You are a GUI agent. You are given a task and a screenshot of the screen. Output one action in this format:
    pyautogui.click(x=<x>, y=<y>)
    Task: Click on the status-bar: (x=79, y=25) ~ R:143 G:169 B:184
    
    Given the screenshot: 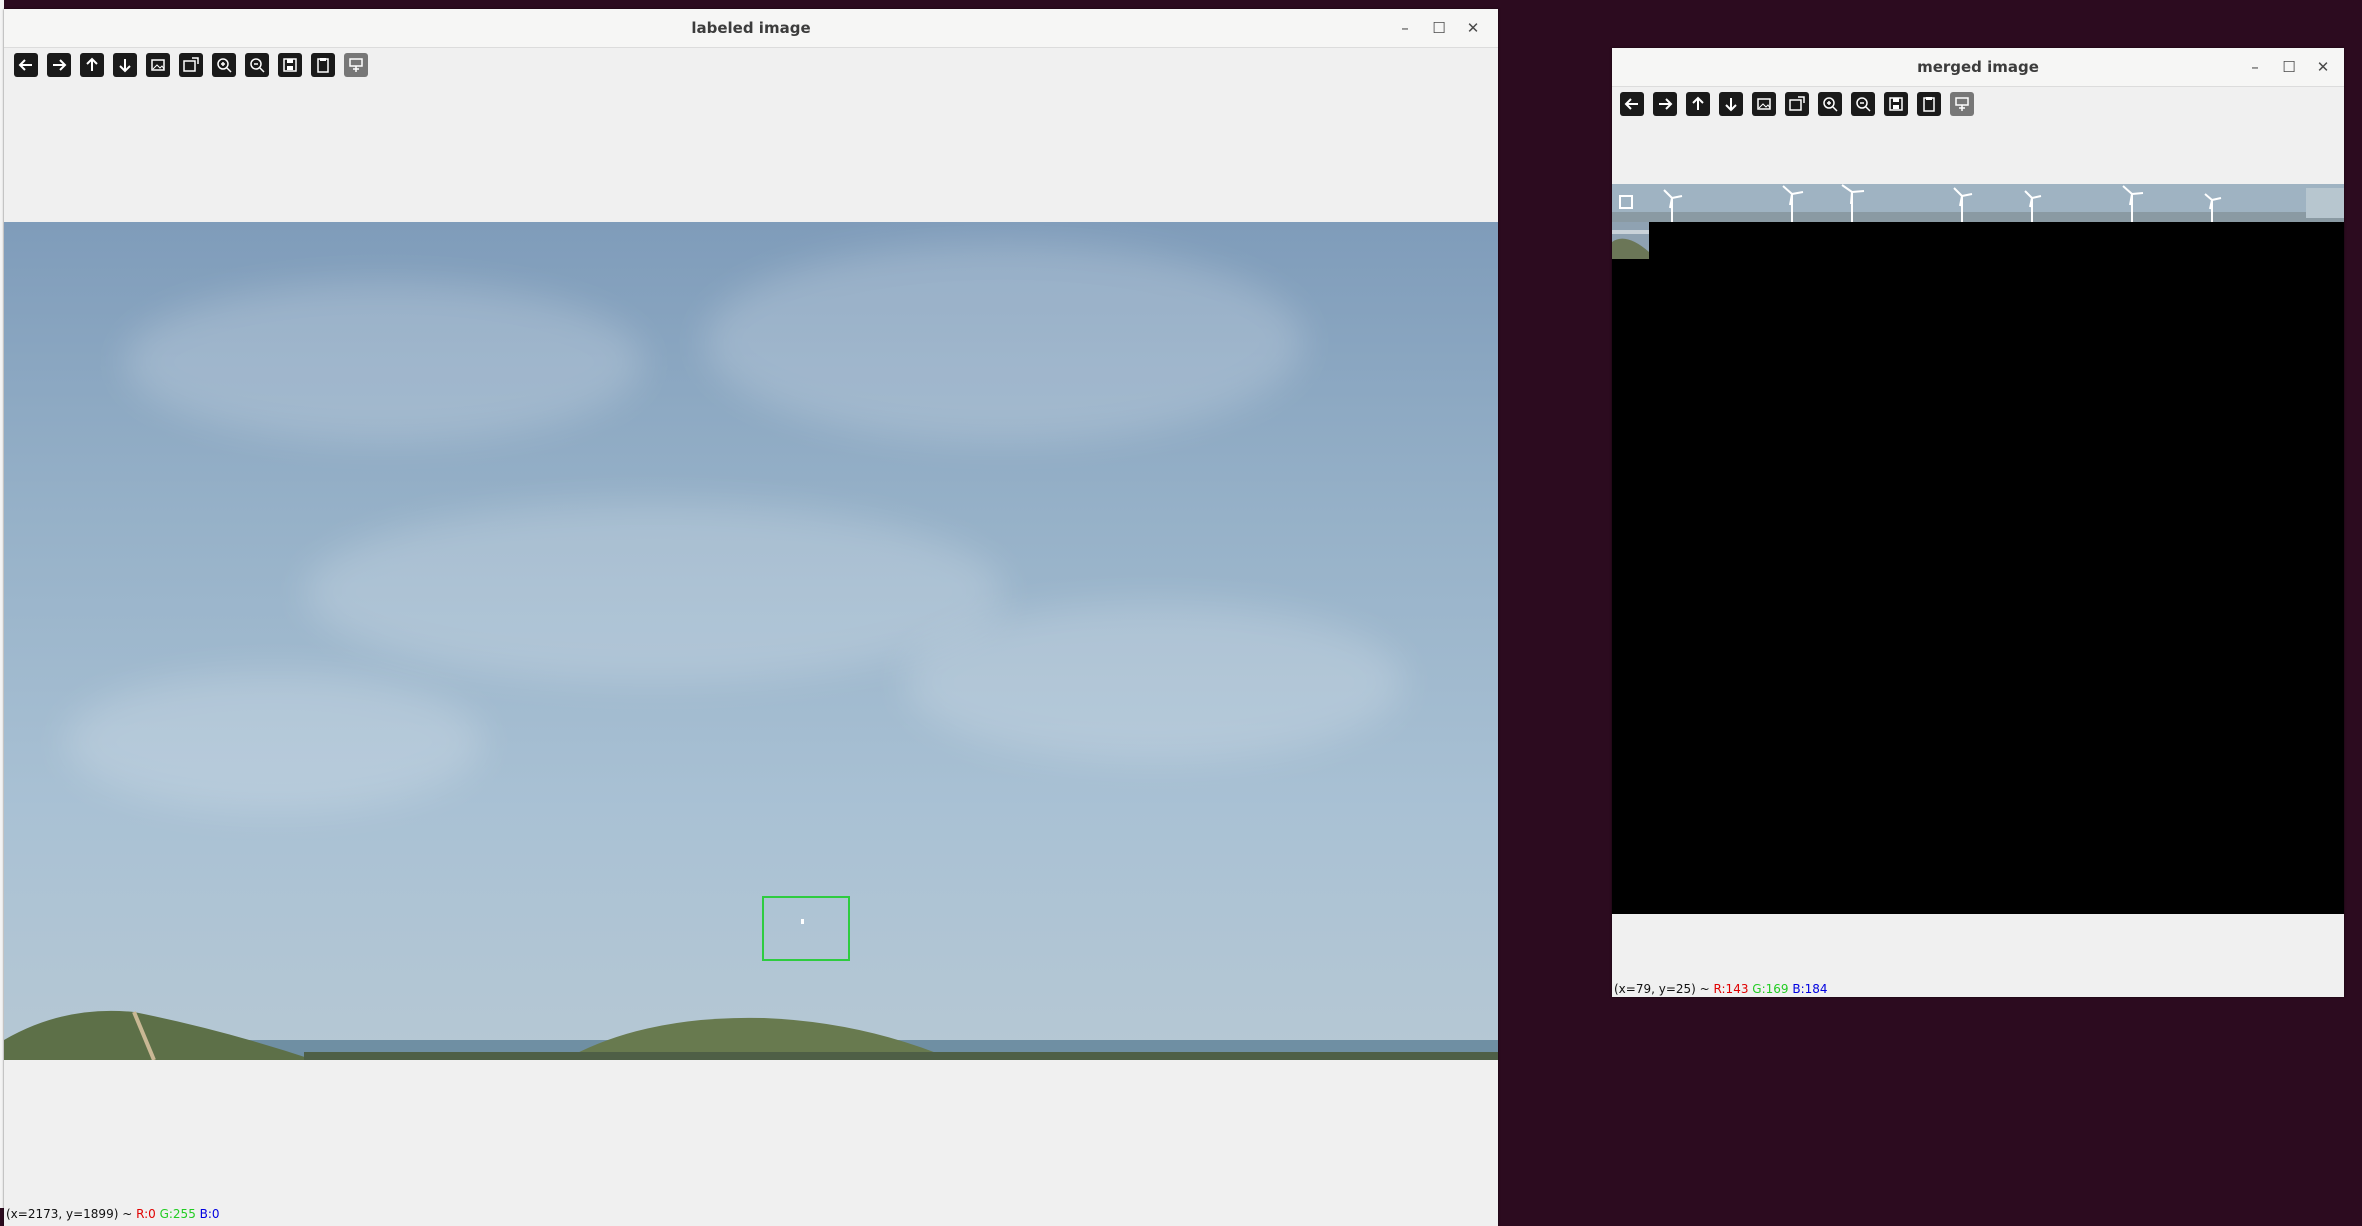 What is the action you would take?
    pyautogui.click(x=1721, y=989)
    